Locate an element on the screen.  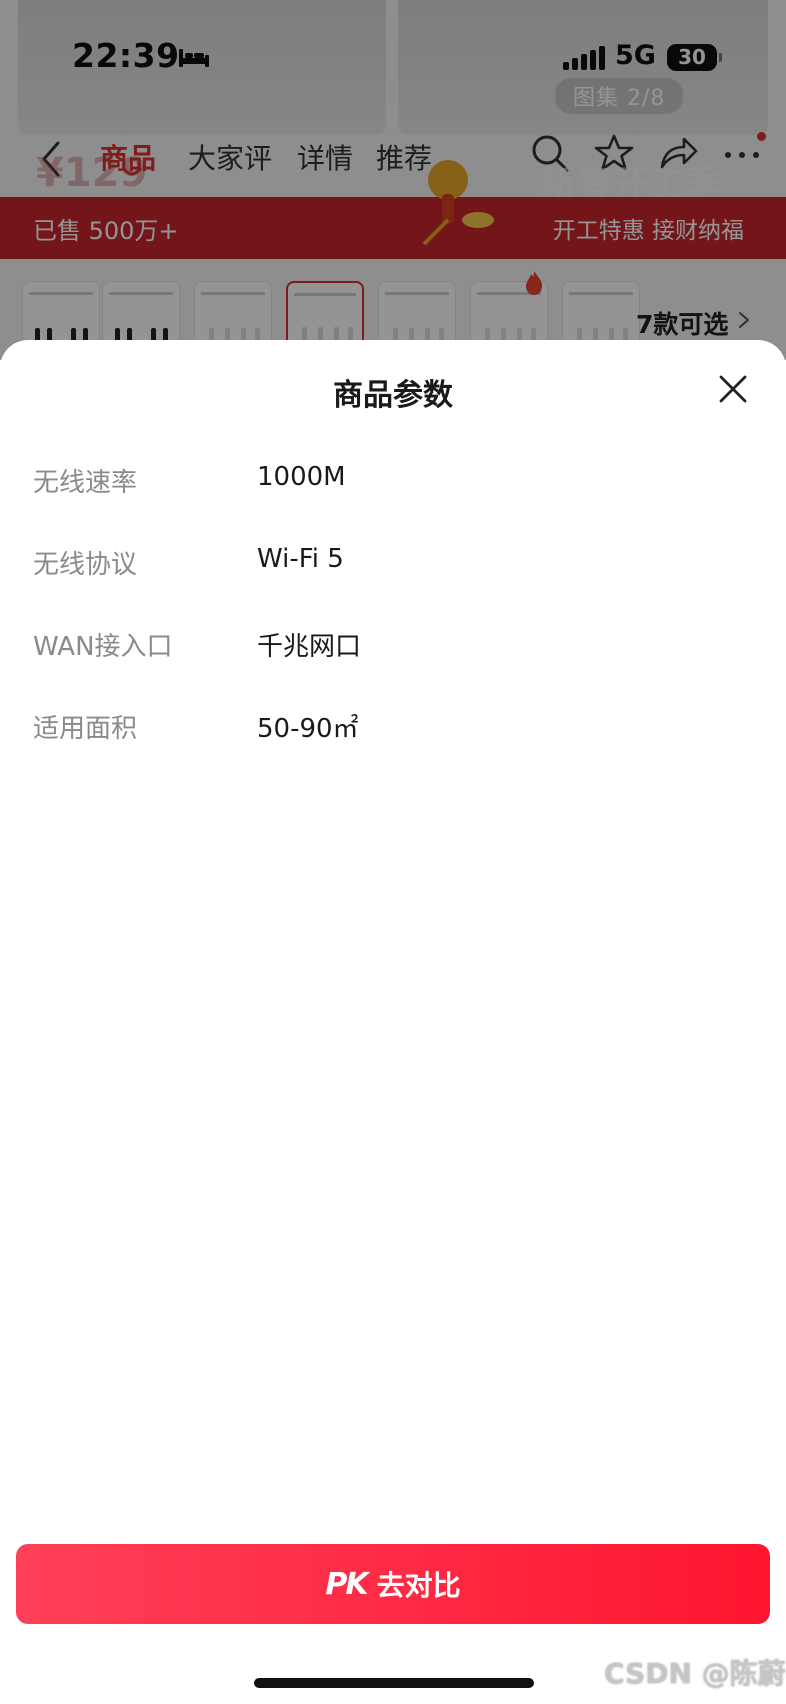
compare-button-label: 去对比 is located at coordinates (418, 1585).